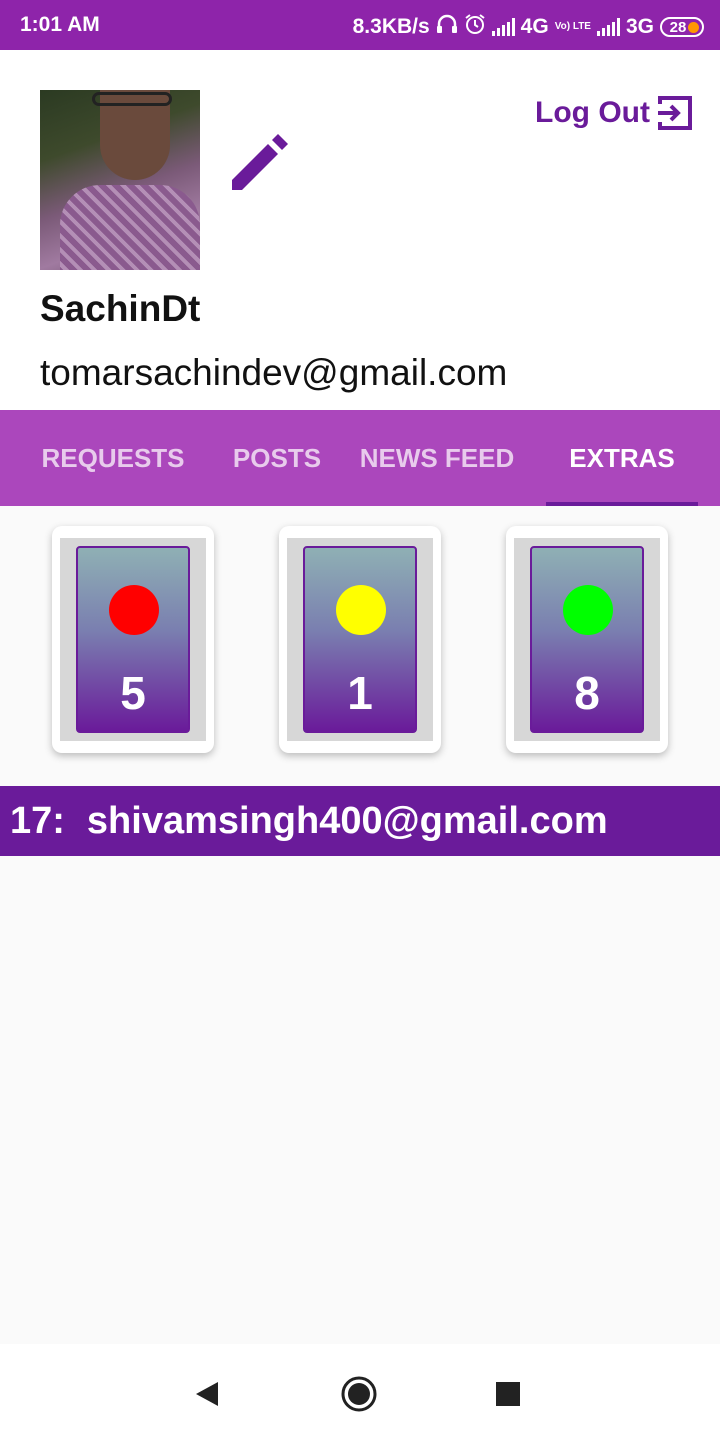 The width and height of the screenshot is (720, 1440). Describe the element at coordinates (475, 27) in the screenshot. I see `alarm-icon` at that location.